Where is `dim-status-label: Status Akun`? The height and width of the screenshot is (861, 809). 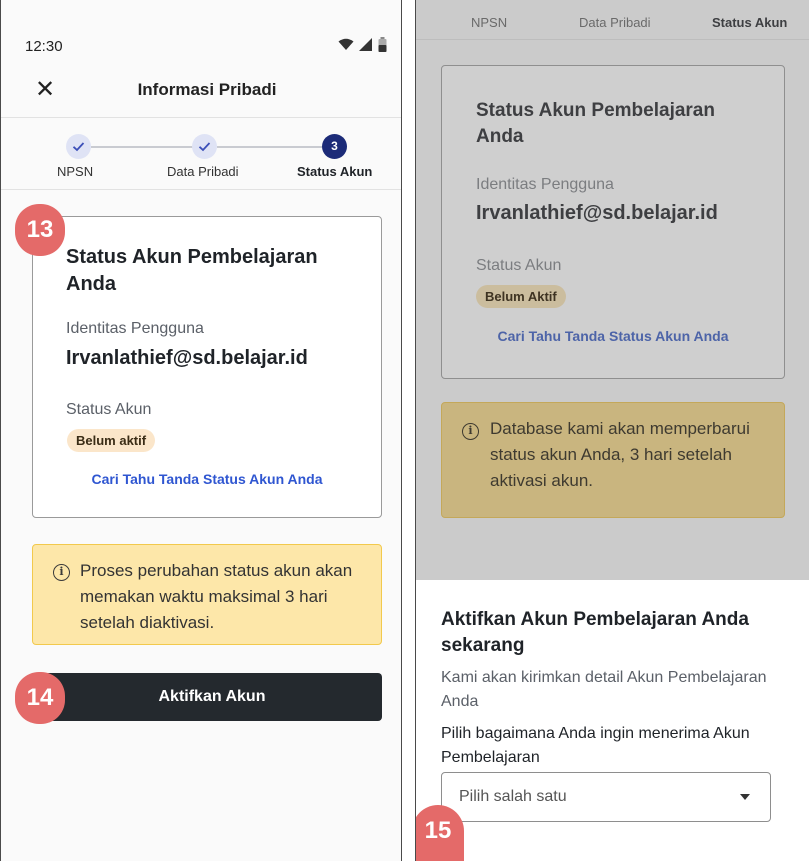
dim-status-label: Status Akun is located at coordinates (519, 265).